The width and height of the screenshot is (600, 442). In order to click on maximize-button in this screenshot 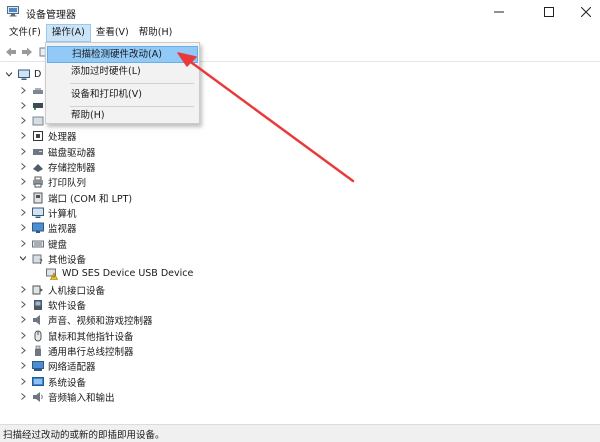, I will do `click(549, 12)`.